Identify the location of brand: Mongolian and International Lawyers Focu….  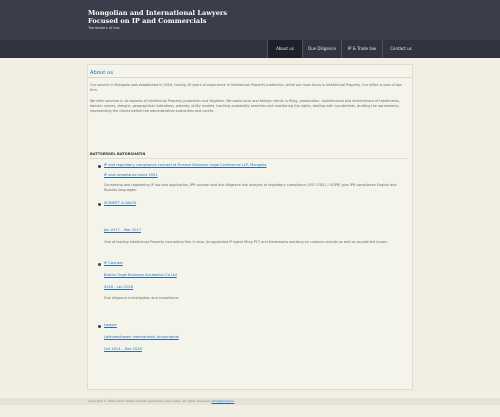
(157, 20).